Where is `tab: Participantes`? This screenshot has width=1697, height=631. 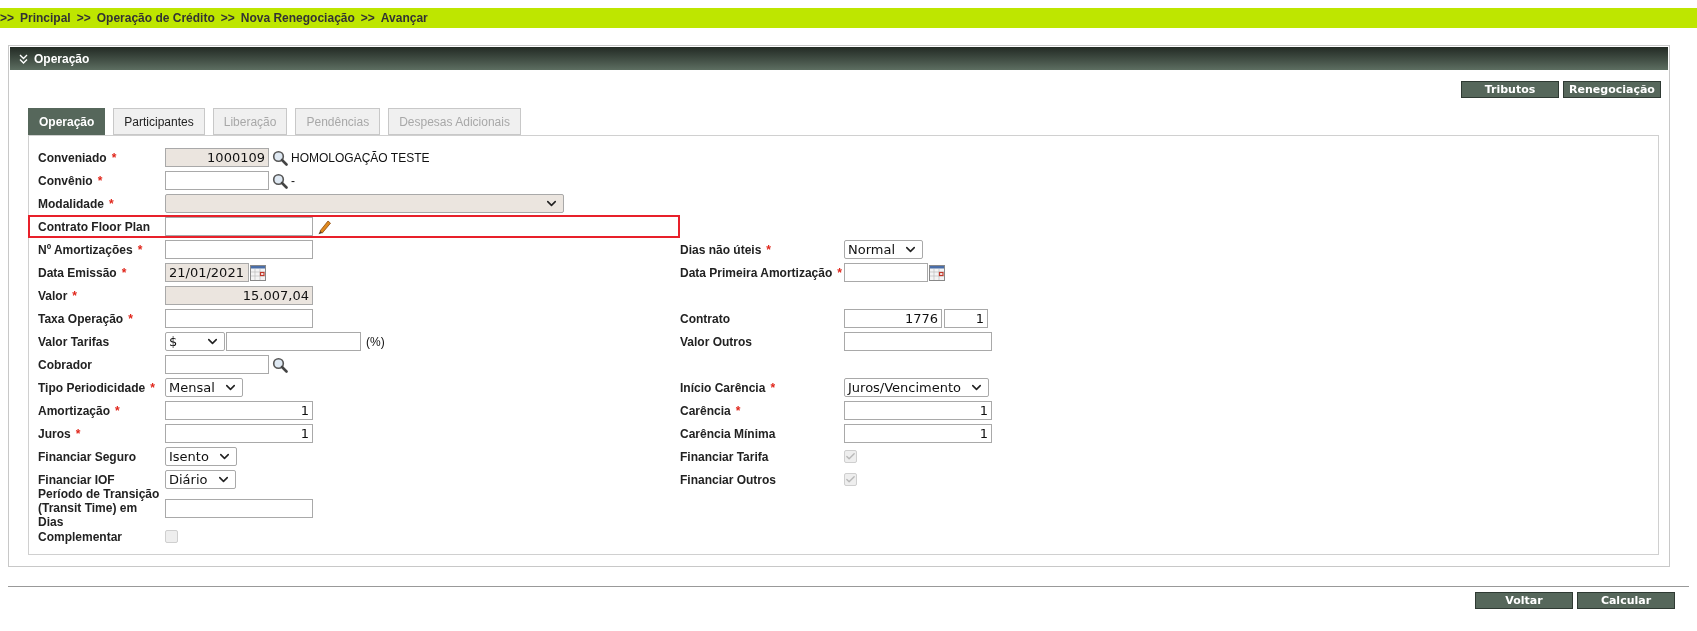 tab: Participantes is located at coordinates (159, 121).